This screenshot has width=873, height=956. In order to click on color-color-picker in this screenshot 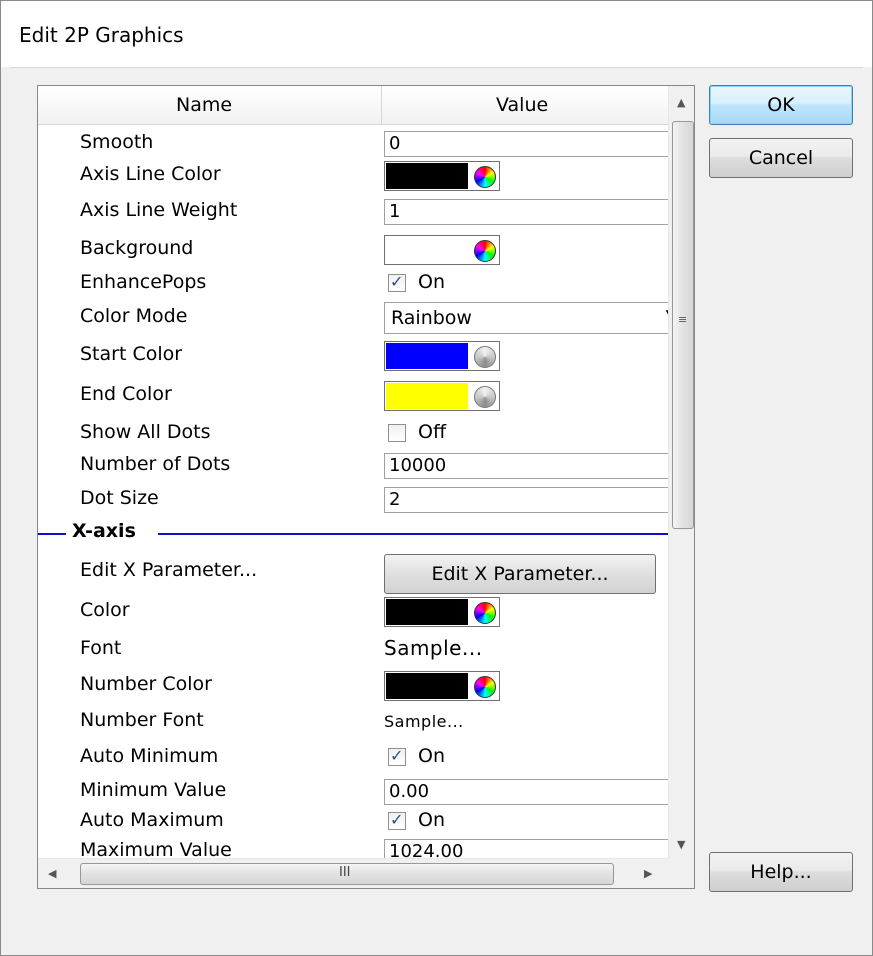, I will do `click(442, 612)`.